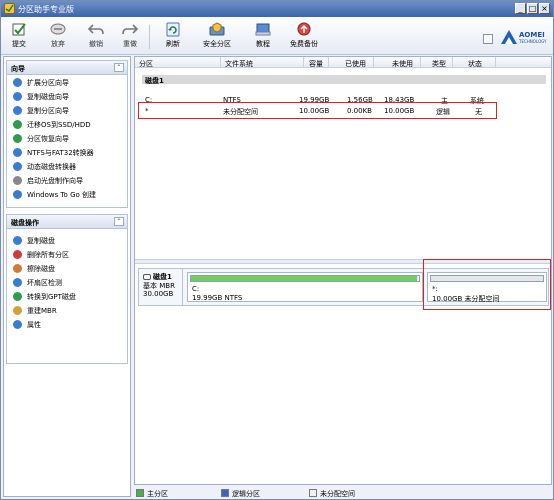  What do you see at coordinates (488, 39) in the screenshot?
I see `toolbar-checkbox` at bounding box center [488, 39].